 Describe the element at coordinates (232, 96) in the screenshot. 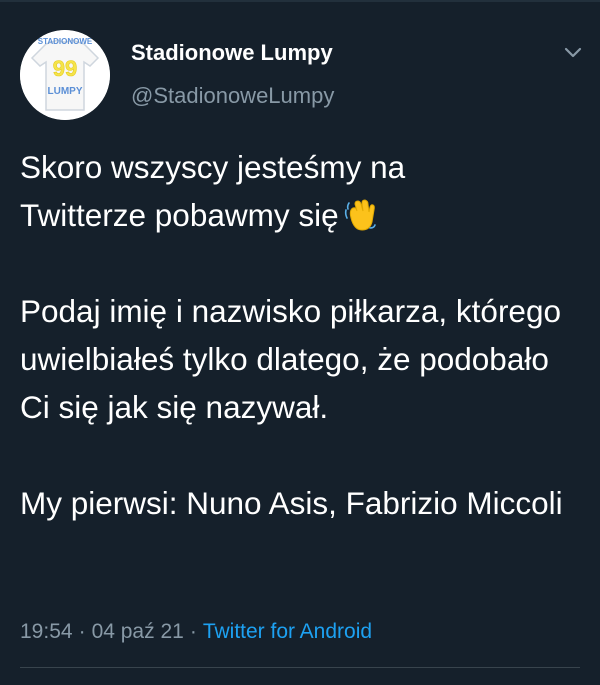

I see `user-handle: @StadionoweLumpy` at that location.